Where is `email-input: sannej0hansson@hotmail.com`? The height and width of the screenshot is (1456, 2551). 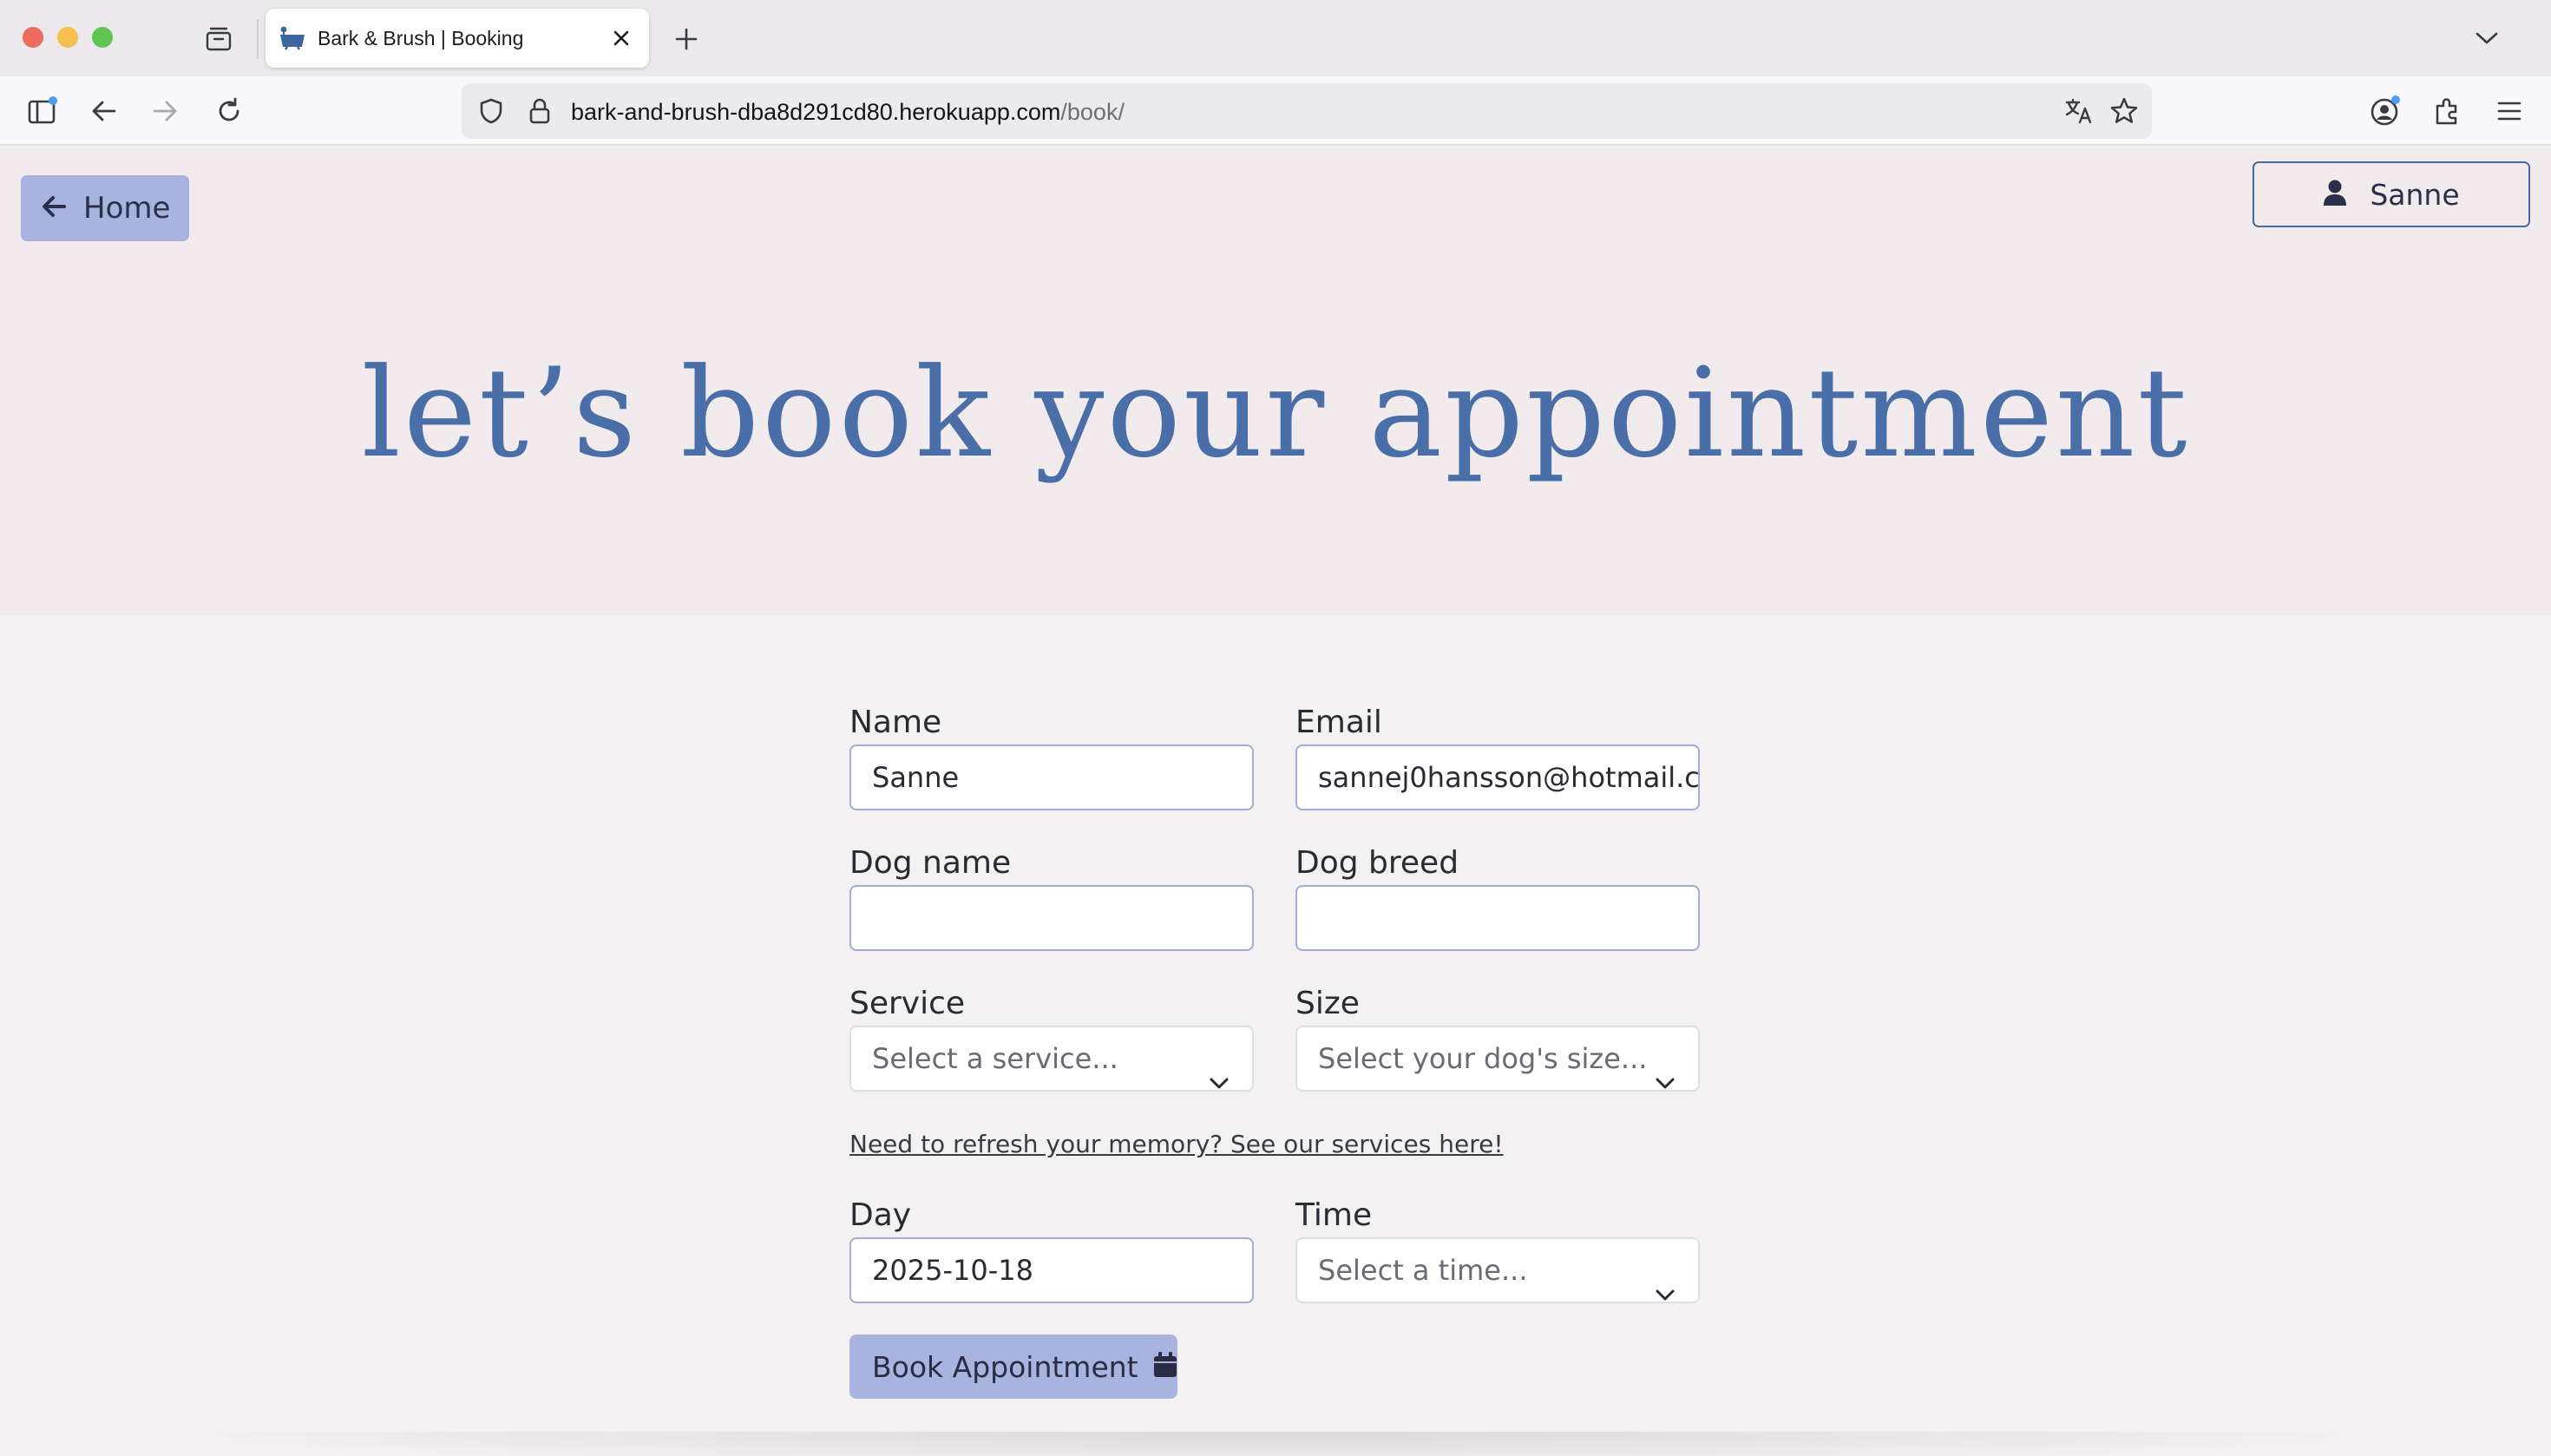
email-input: sannej0hansson@hotmail.com is located at coordinates (1497, 777).